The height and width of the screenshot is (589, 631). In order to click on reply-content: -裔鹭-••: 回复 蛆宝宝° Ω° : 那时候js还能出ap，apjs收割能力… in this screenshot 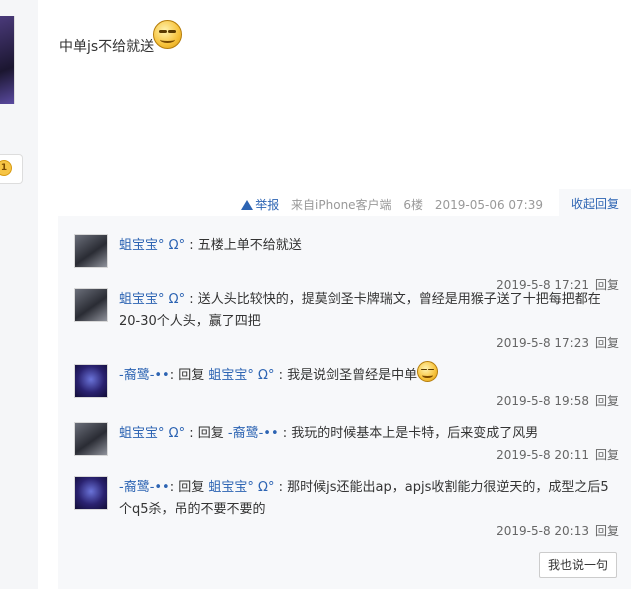, I will do `click(364, 498)`.